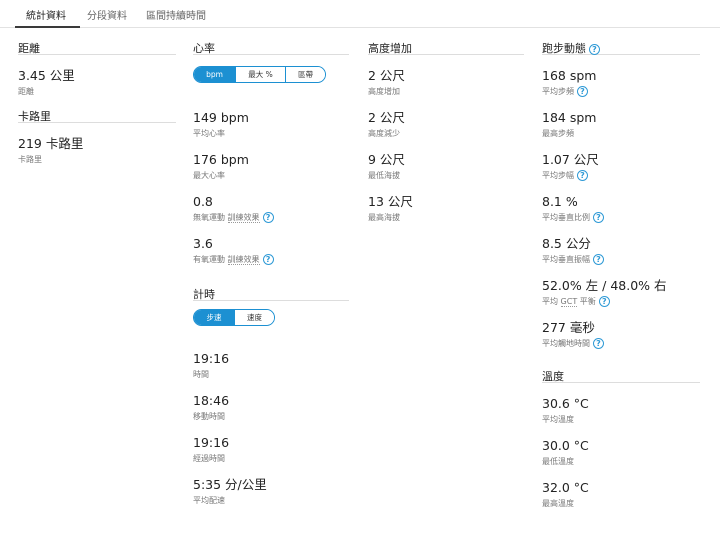 Image resolution: width=720 pixels, height=546 pixels. Describe the element at coordinates (621, 298) in the screenshot. I see `stat-gct-balance: 52.0% 左 / 48.0% 右 平均 GCT 平衡?` at that location.